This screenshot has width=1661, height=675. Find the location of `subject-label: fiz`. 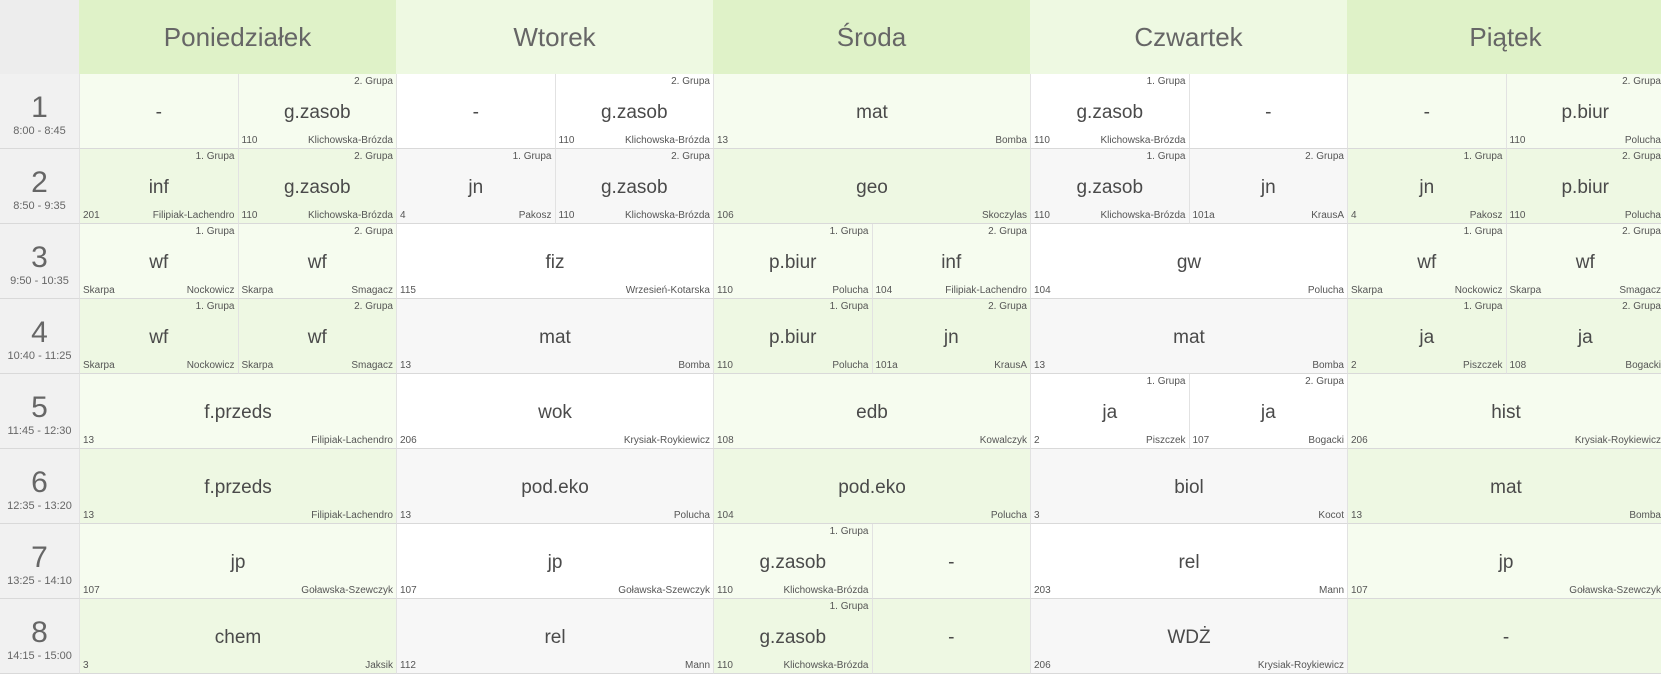

subject-label: fiz is located at coordinates (555, 262).